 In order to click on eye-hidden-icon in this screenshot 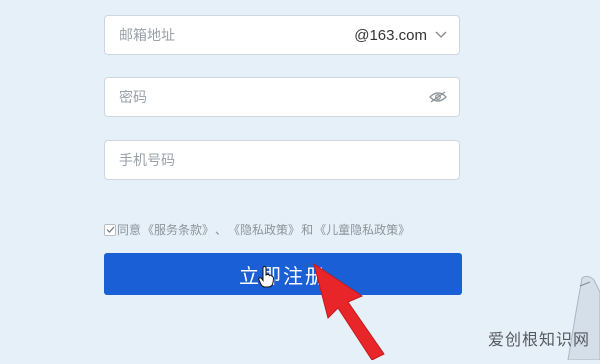, I will do `click(438, 97)`.